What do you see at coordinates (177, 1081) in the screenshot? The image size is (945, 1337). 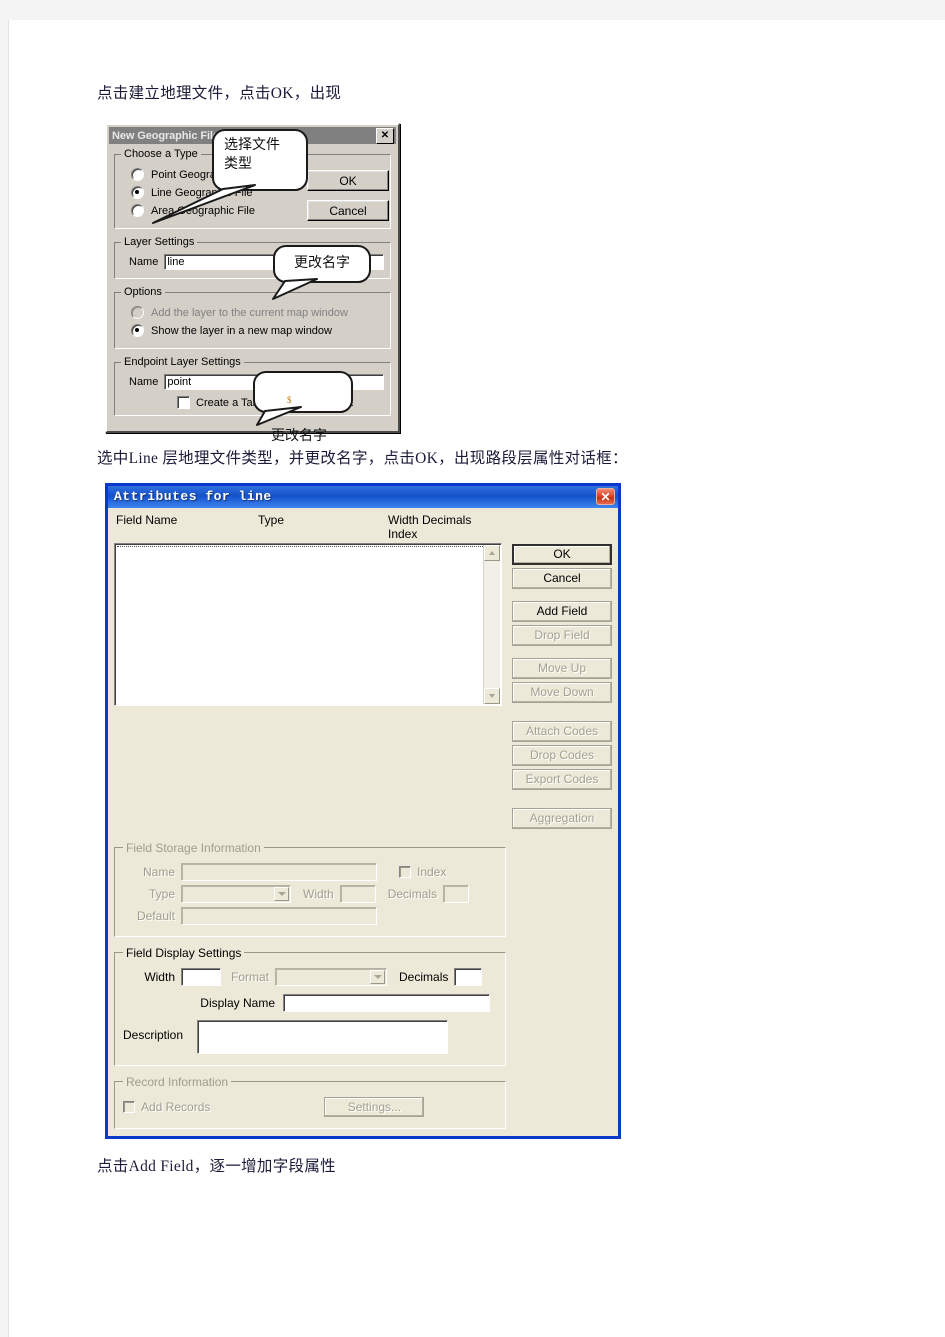 I see `record-information-legend: Record Information` at bounding box center [177, 1081].